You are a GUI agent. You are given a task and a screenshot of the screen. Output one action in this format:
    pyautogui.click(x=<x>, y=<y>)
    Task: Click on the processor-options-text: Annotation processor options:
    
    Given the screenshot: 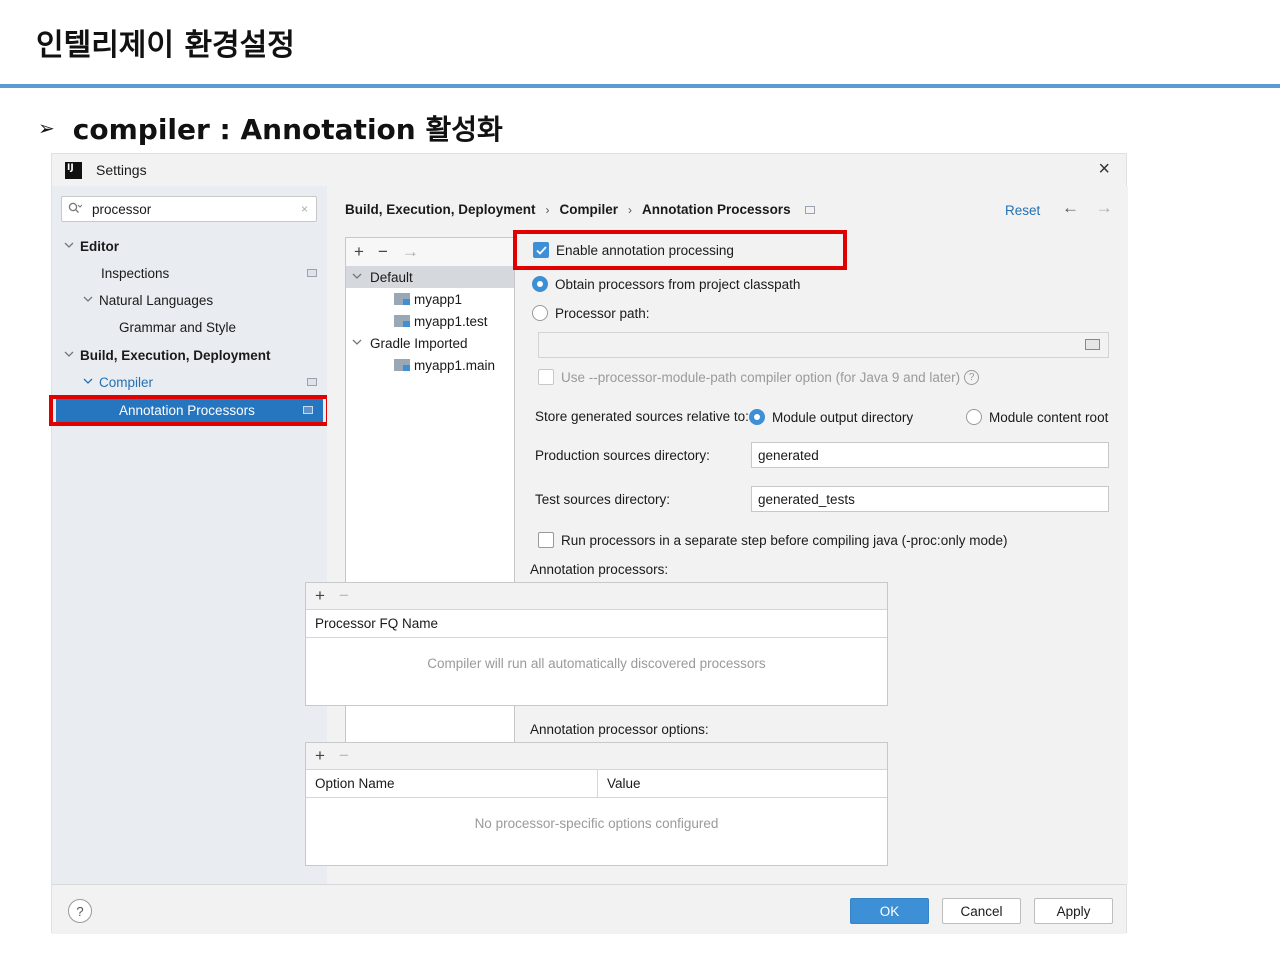 What is the action you would take?
    pyautogui.click(x=619, y=729)
    